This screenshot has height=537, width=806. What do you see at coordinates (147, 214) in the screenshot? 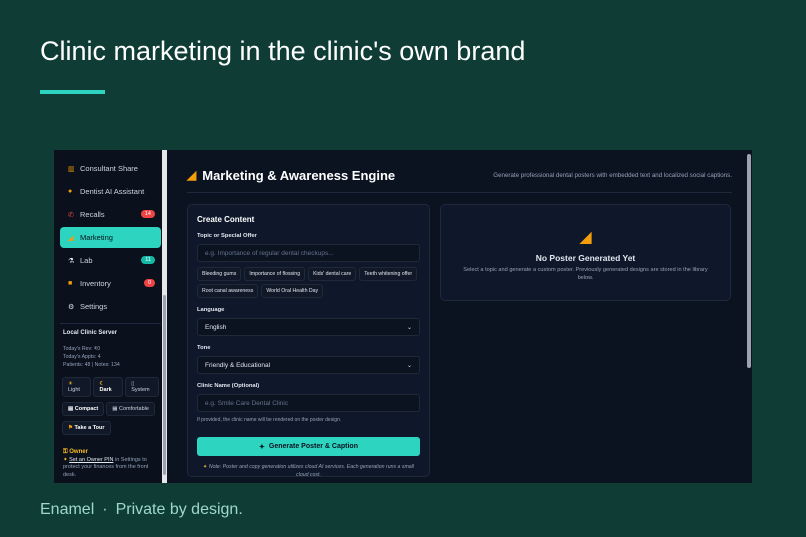
I see `recalls-count-badge: 14` at bounding box center [147, 214].